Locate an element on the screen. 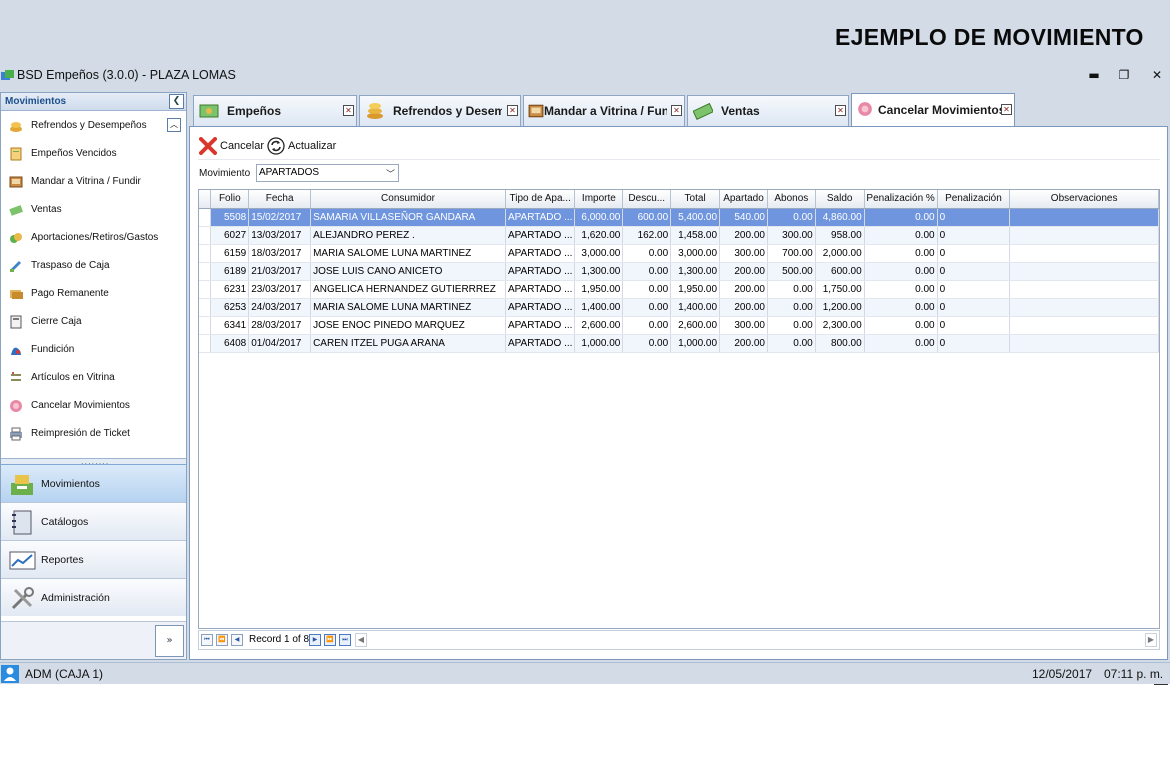 Image resolution: width=1170 pixels, height=780 pixels. first-record-icon: ⏮ is located at coordinates (207, 640).